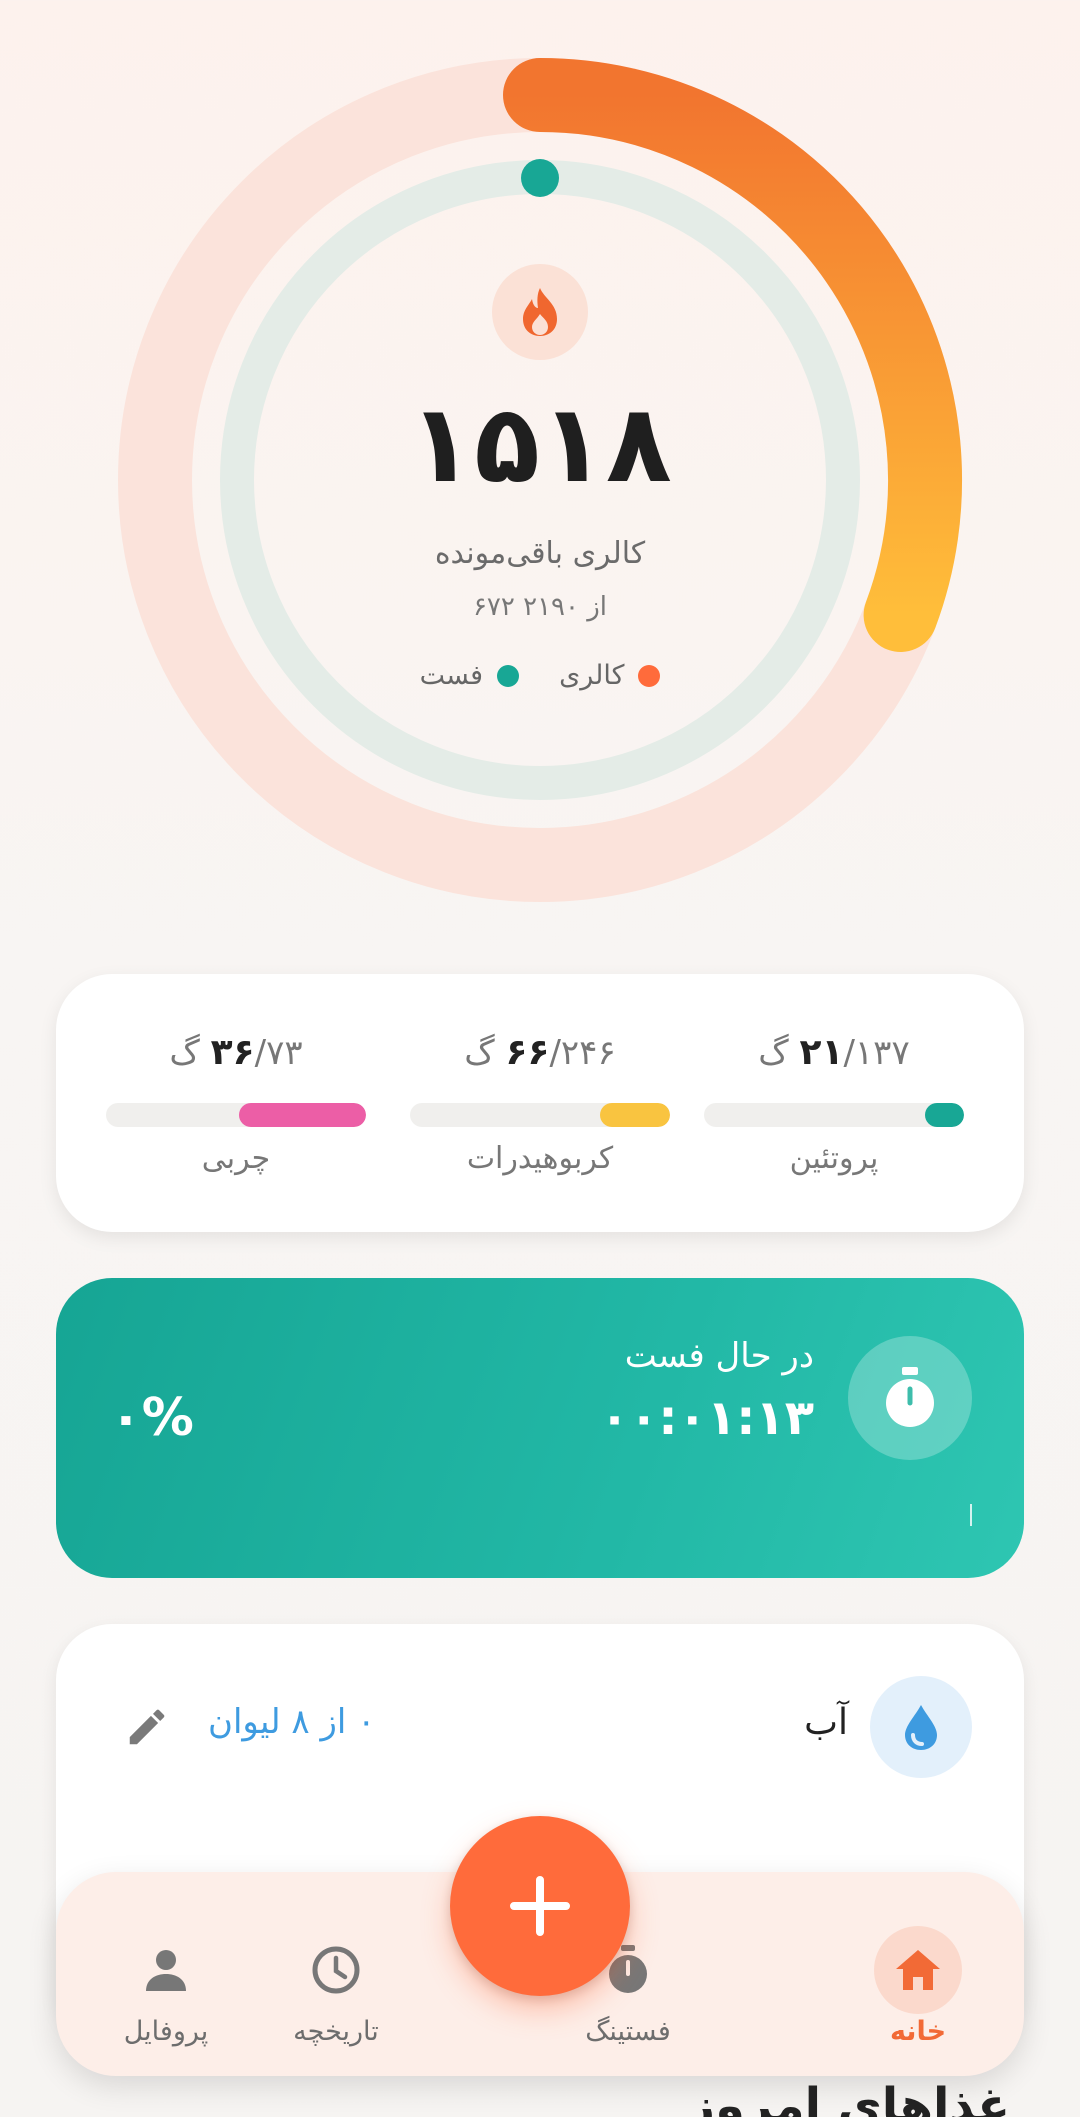 The width and height of the screenshot is (1080, 2117). What do you see at coordinates (291, 1722) in the screenshot?
I see `water-count: ۰ از ۸ لیوان` at bounding box center [291, 1722].